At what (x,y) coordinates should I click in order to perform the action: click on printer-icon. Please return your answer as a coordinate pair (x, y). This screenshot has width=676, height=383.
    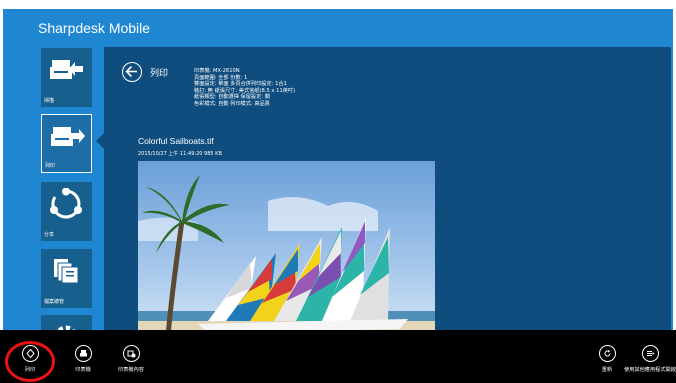
    Looking at the image, I should click on (83, 353).